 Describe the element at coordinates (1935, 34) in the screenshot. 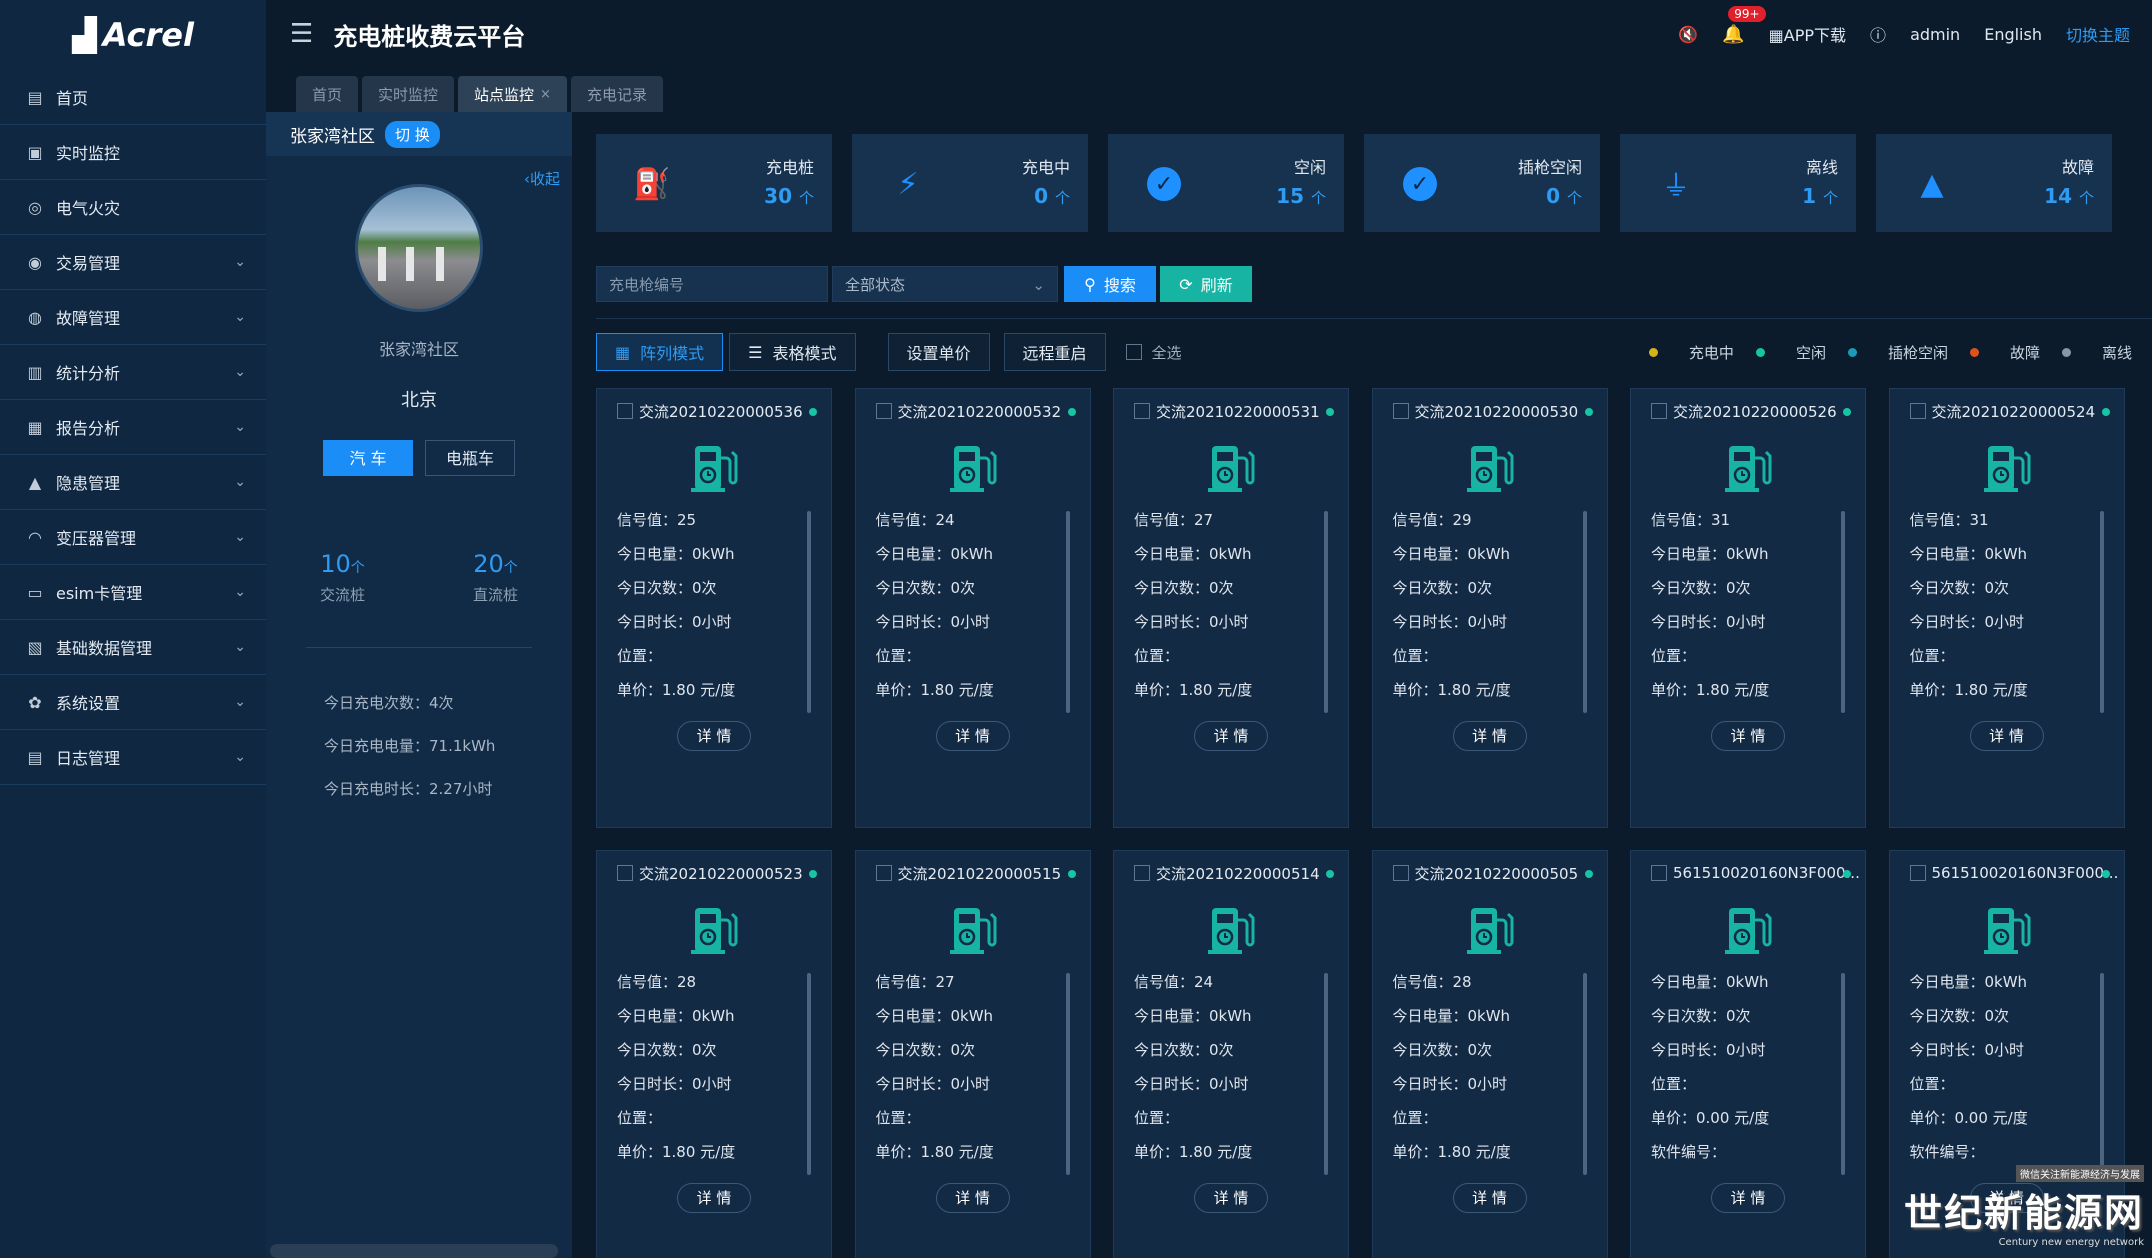

I see `user-menu: admin` at that location.